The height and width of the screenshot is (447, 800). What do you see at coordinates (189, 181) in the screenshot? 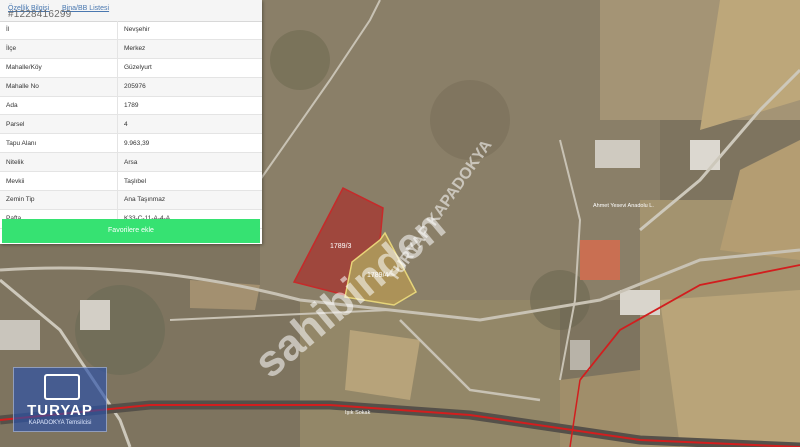
I see `info-value: Taşlıbel` at bounding box center [189, 181].